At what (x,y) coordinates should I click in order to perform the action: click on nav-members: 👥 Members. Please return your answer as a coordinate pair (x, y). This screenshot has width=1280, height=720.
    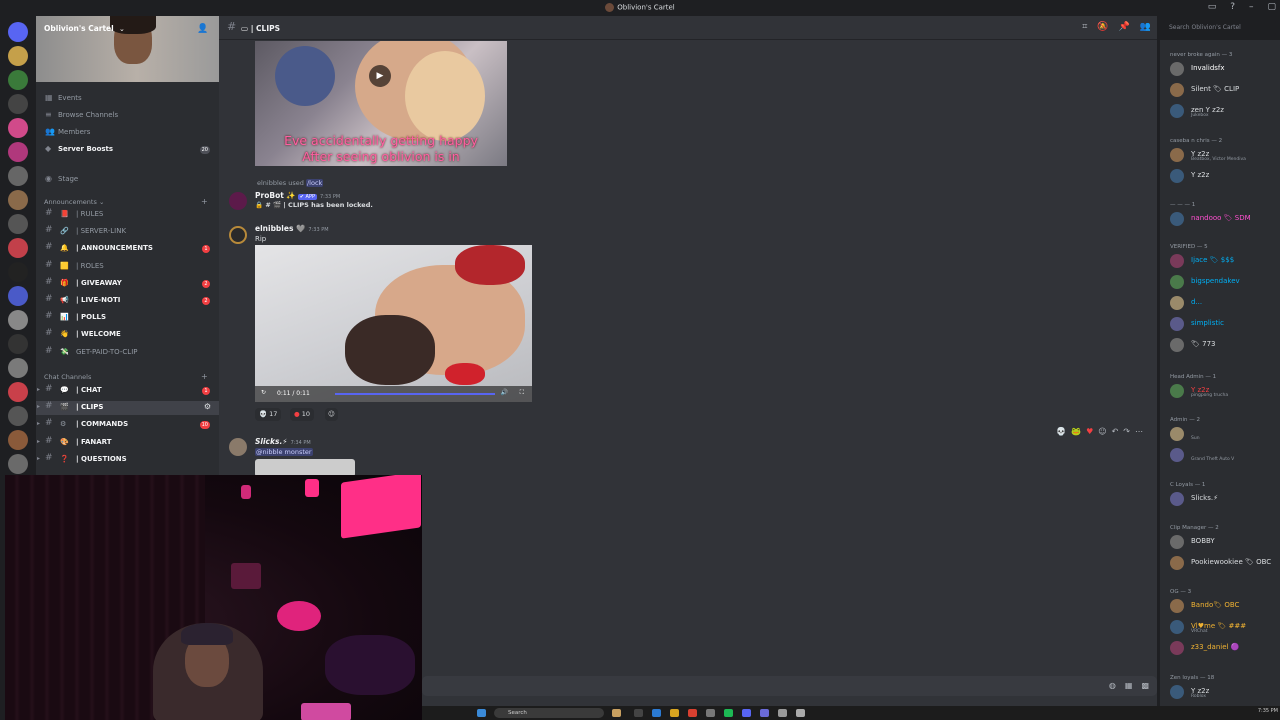
    Looking at the image, I should click on (127, 133).